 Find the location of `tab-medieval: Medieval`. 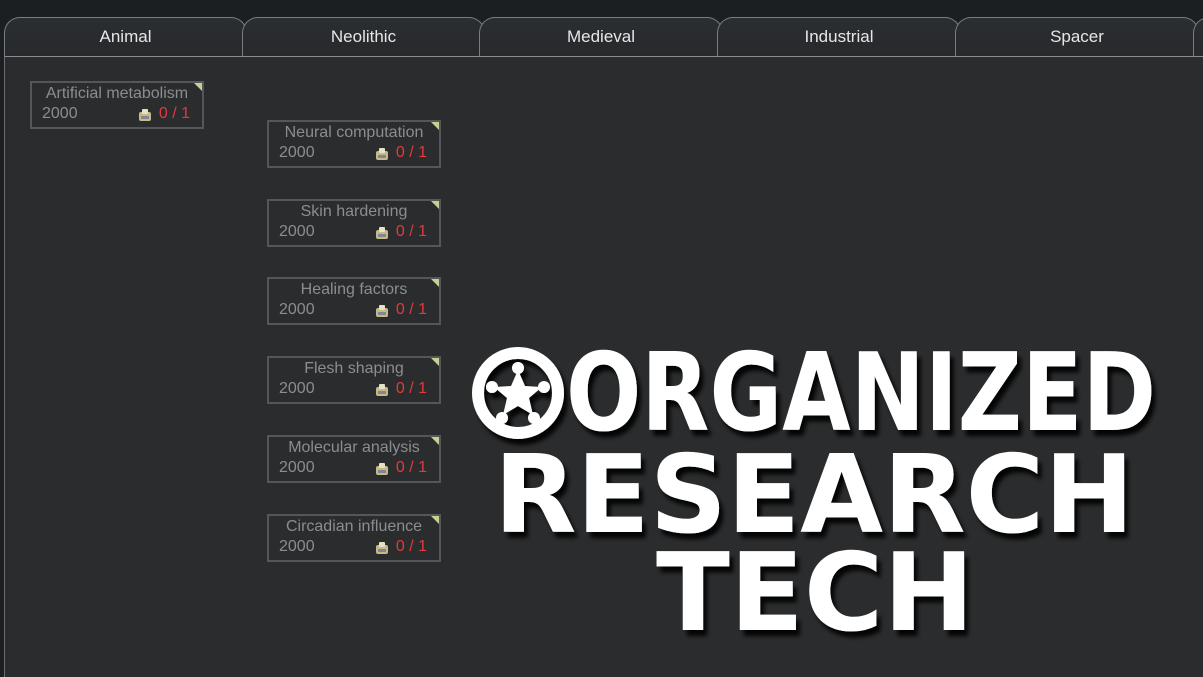

tab-medieval: Medieval is located at coordinates (601, 37).